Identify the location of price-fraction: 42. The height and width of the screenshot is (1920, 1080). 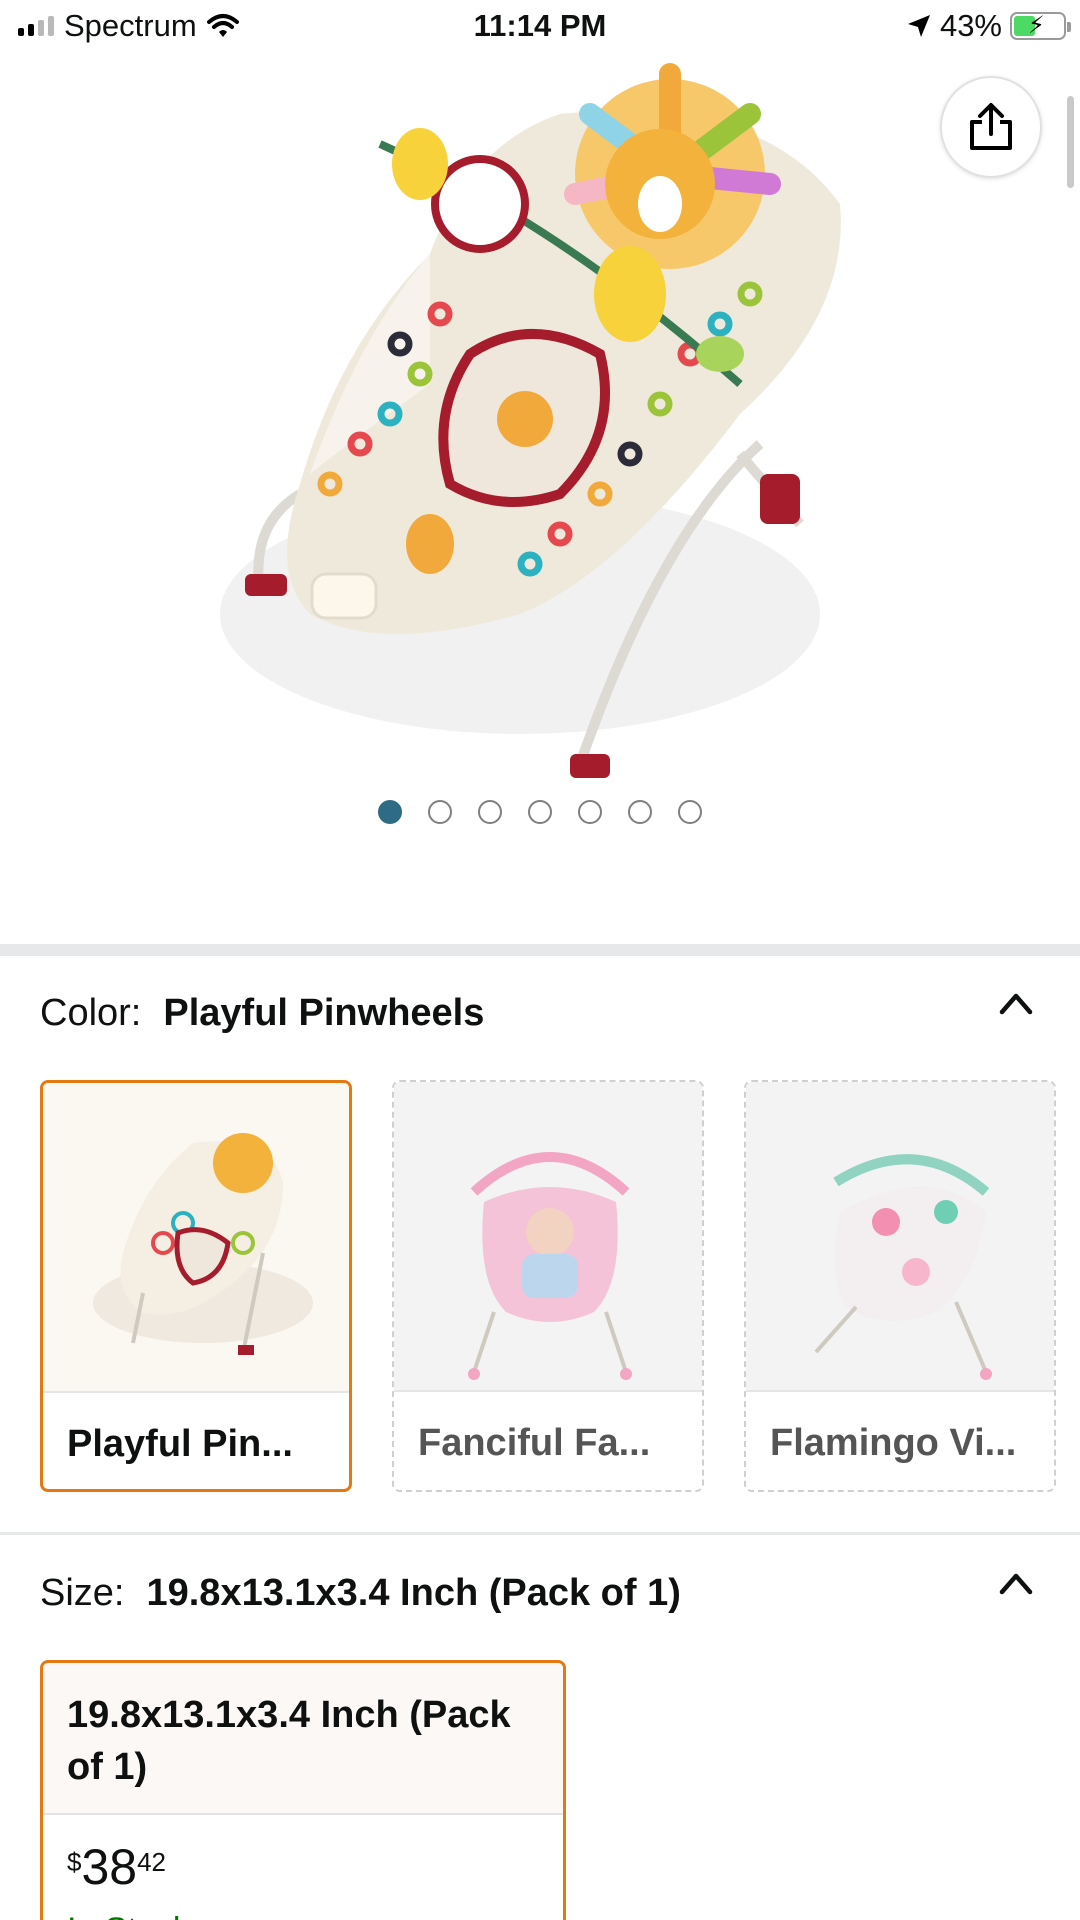
(152, 1862).